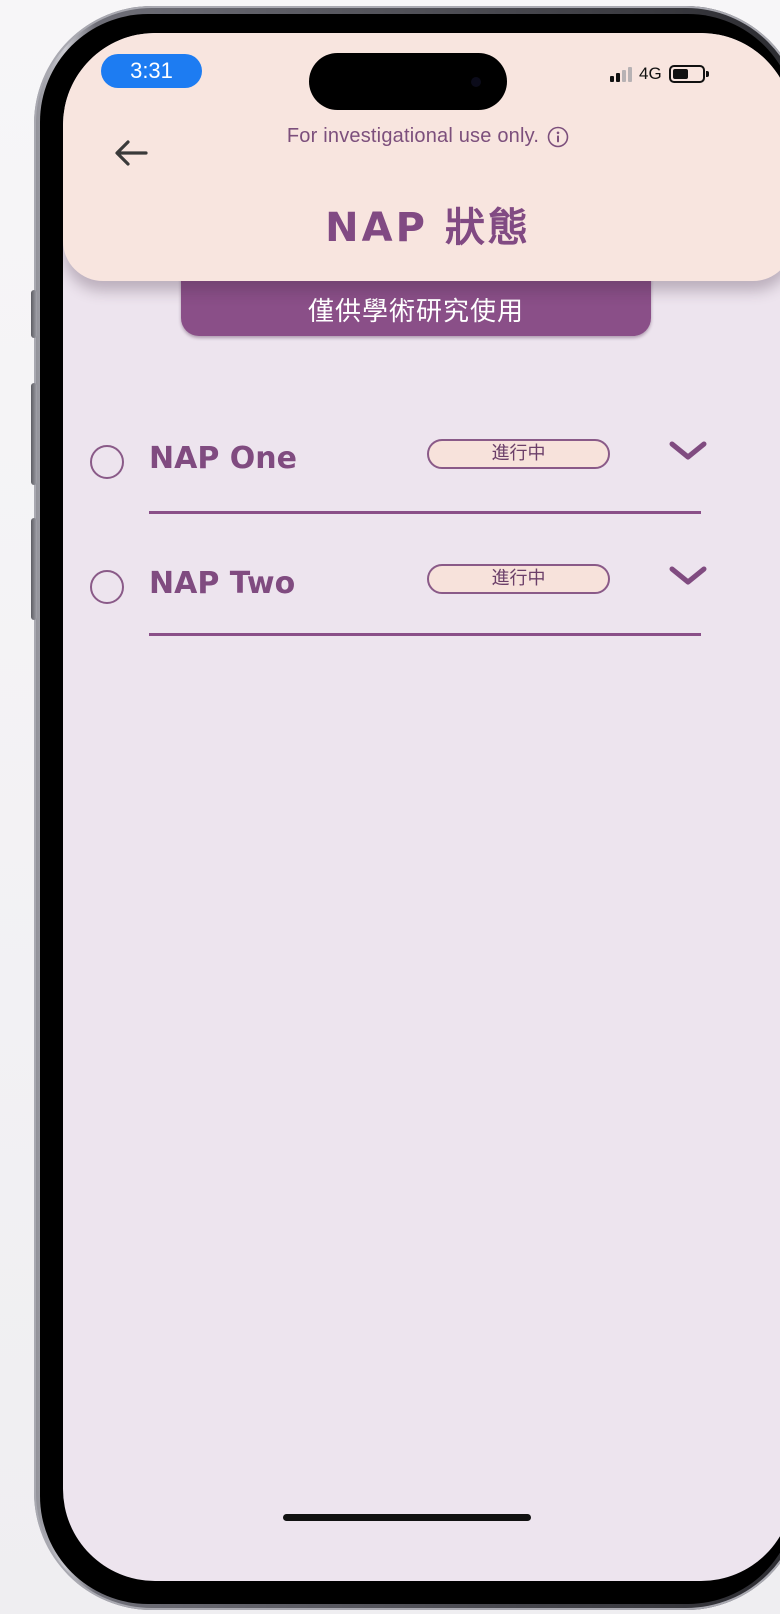 The image size is (780, 1614). What do you see at coordinates (621, 74) in the screenshot?
I see `signal-icon` at bounding box center [621, 74].